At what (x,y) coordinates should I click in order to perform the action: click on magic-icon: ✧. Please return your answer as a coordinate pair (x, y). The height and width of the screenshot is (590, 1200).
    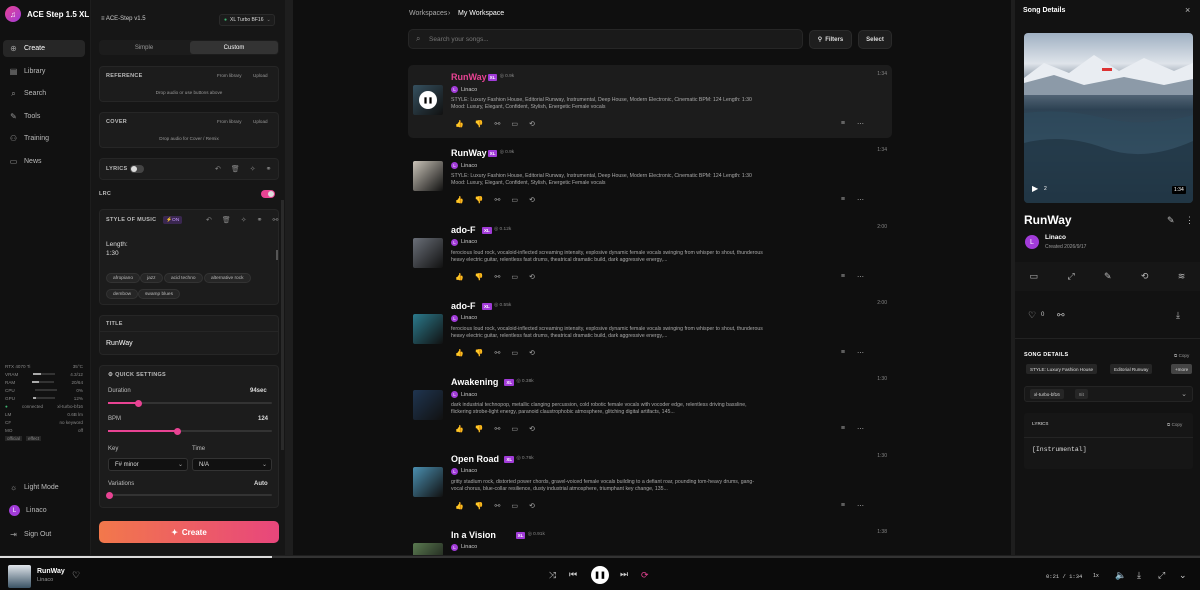
    Looking at the image, I should click on (244, 220).